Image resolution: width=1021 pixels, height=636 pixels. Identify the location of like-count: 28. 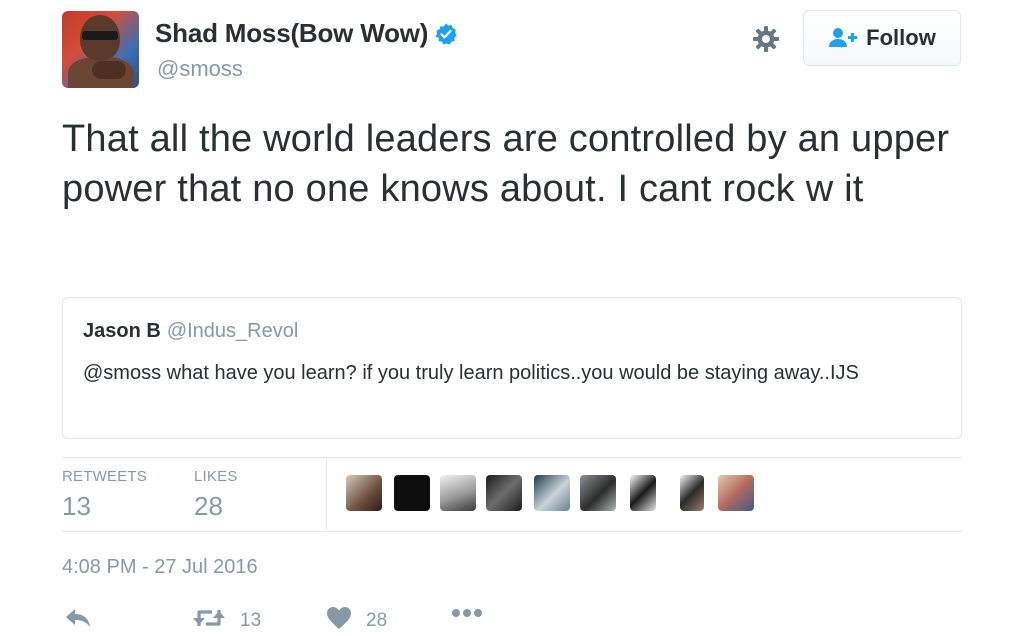
(377, 620).